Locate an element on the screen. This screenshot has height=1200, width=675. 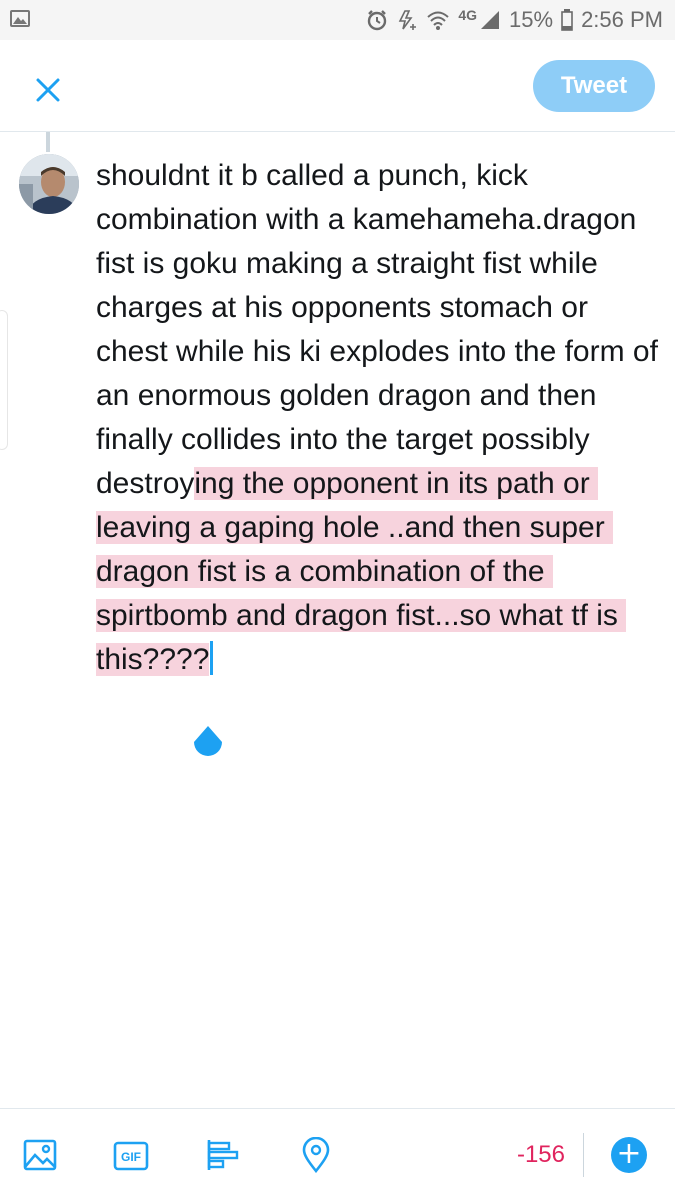
poll-icon is located at coordinates (223, 1155).